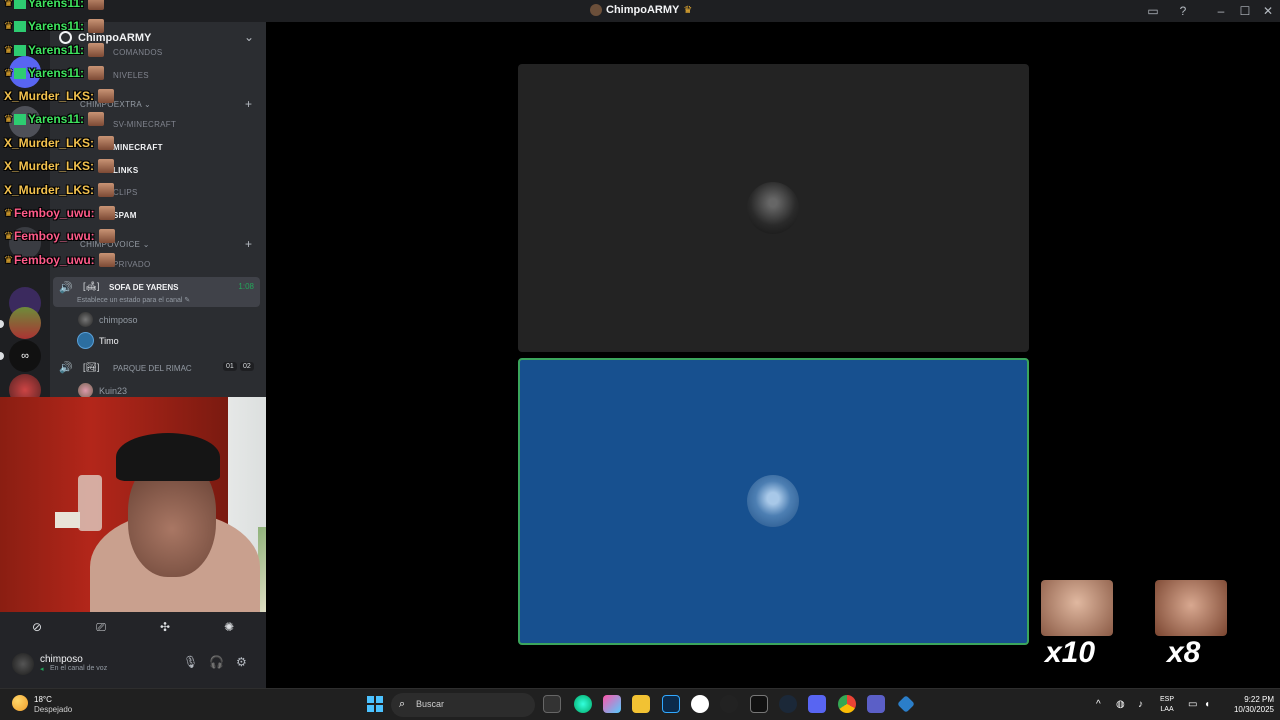 The width and height of the screenshot is (1280, 720). Describe the element at coordinates (229, 627) in the screenshot. I see `soundboard-icon: ✺` at that location.